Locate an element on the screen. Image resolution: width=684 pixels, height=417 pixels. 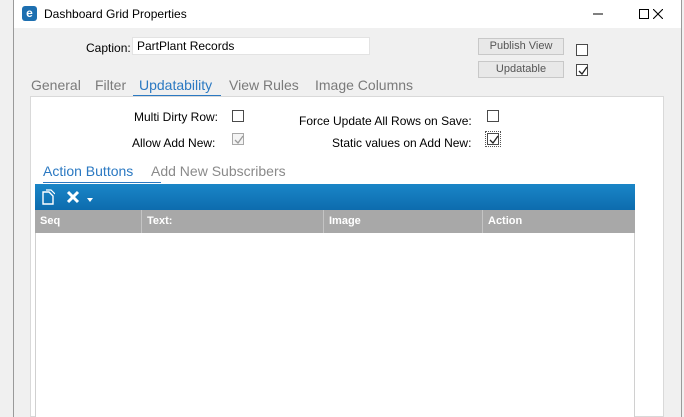
column-text: Text: is located at coordinates (233, 221).